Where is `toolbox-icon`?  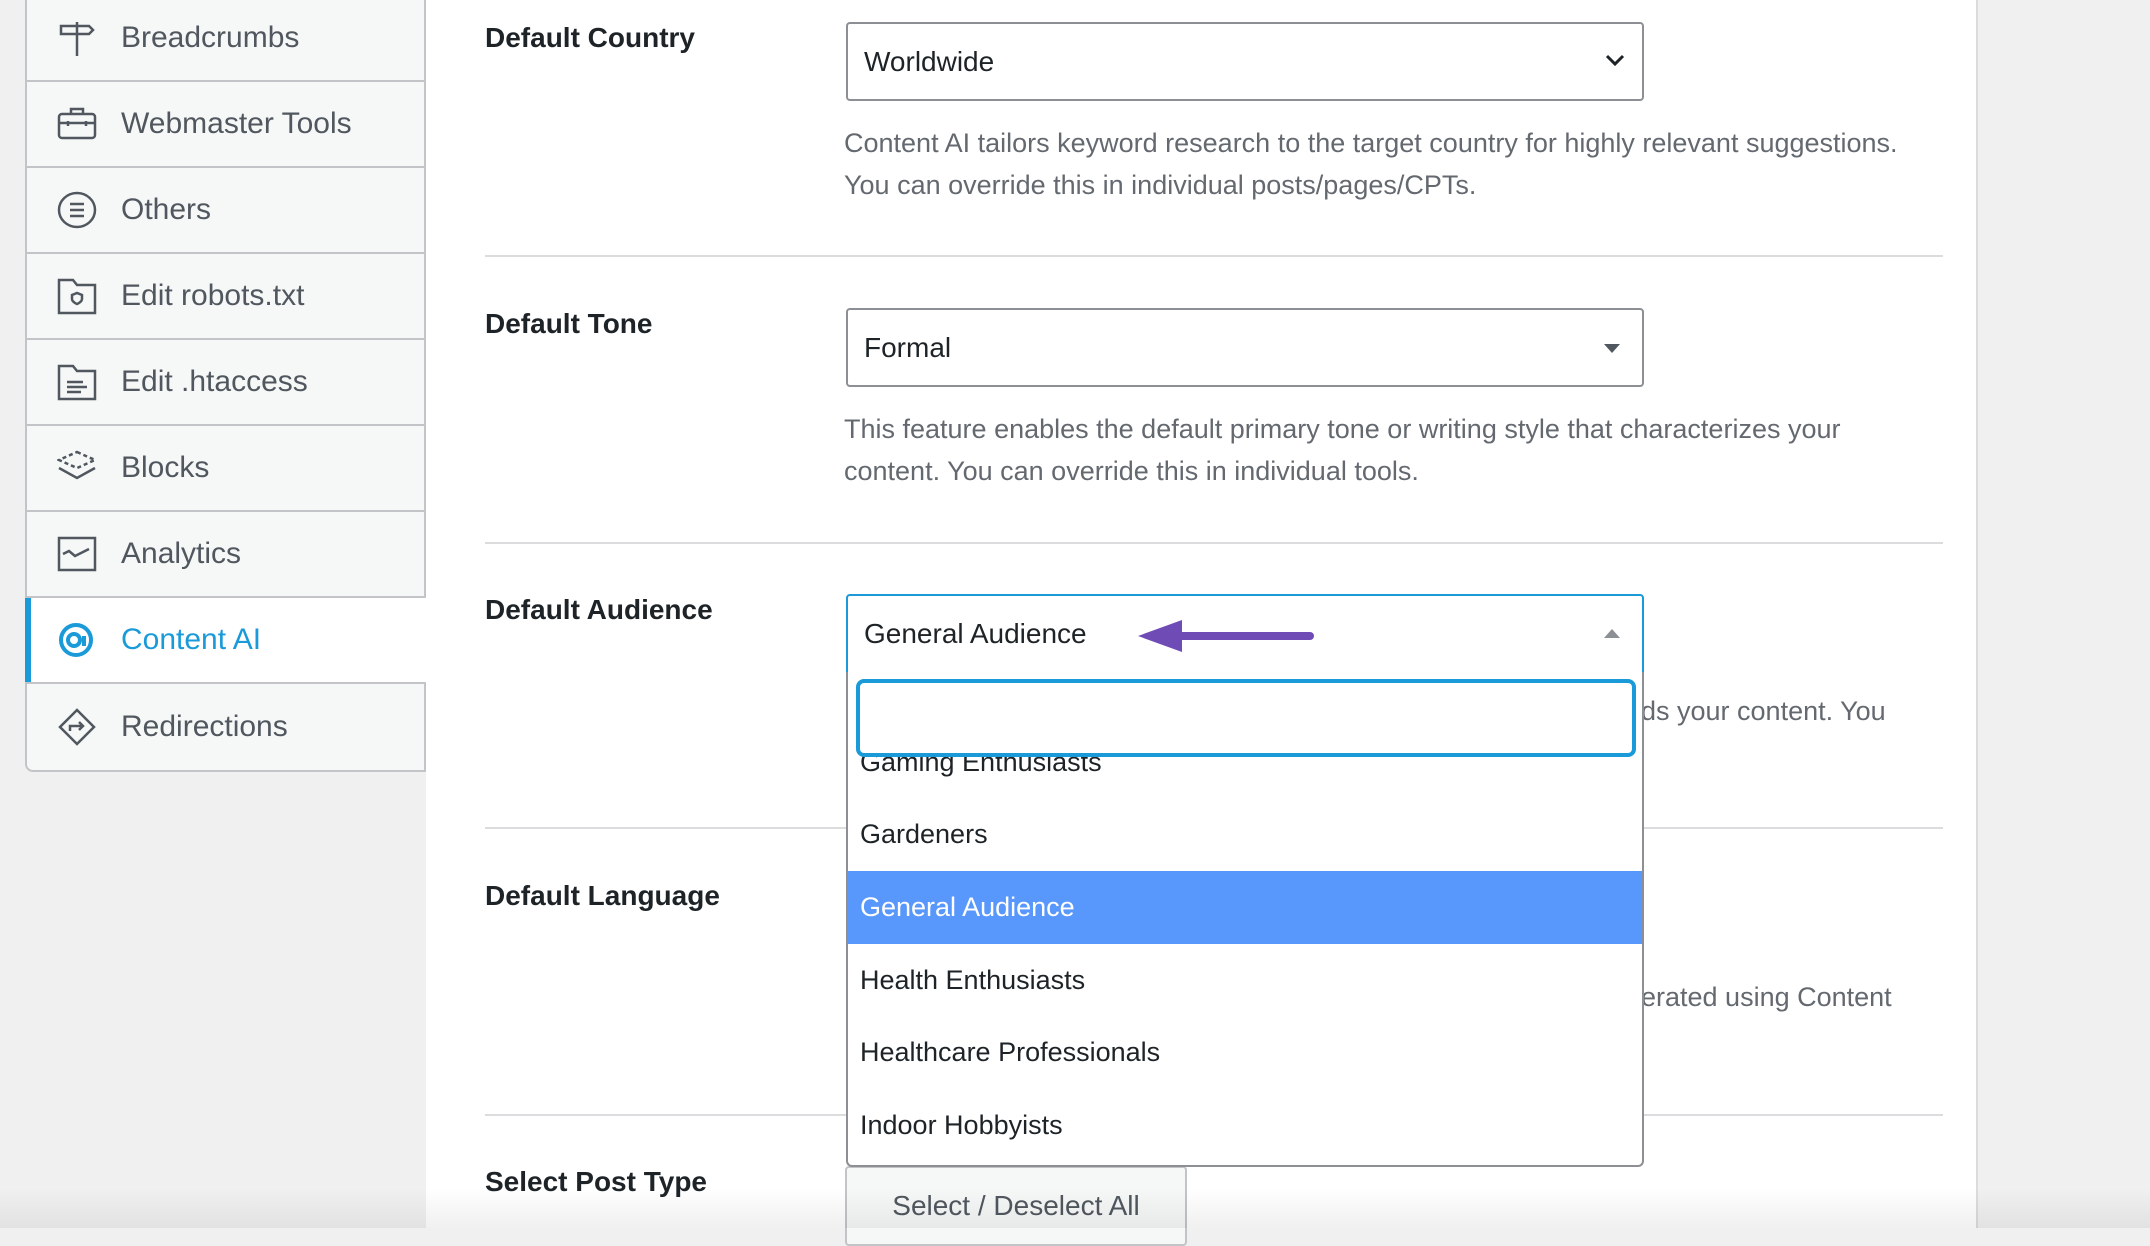 toolbox-icon is located at coordinates (77, 123).